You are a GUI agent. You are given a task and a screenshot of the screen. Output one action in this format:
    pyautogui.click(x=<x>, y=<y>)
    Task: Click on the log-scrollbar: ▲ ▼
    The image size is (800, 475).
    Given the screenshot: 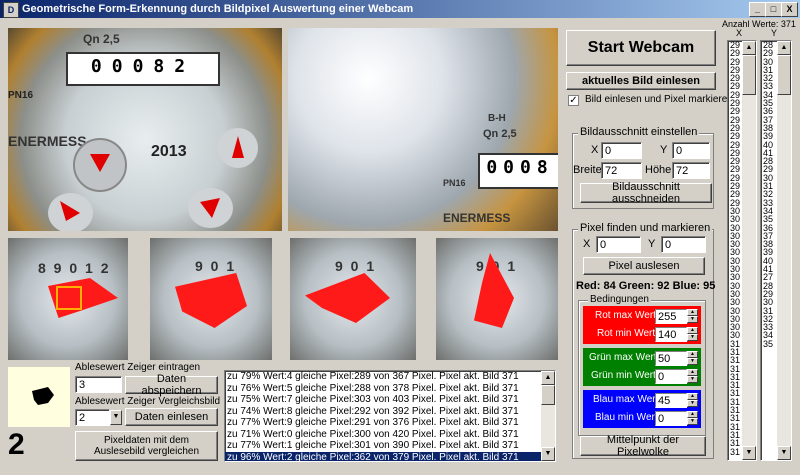 What is the action you would take?
    pyautogui.click(x=548, y=416)
    